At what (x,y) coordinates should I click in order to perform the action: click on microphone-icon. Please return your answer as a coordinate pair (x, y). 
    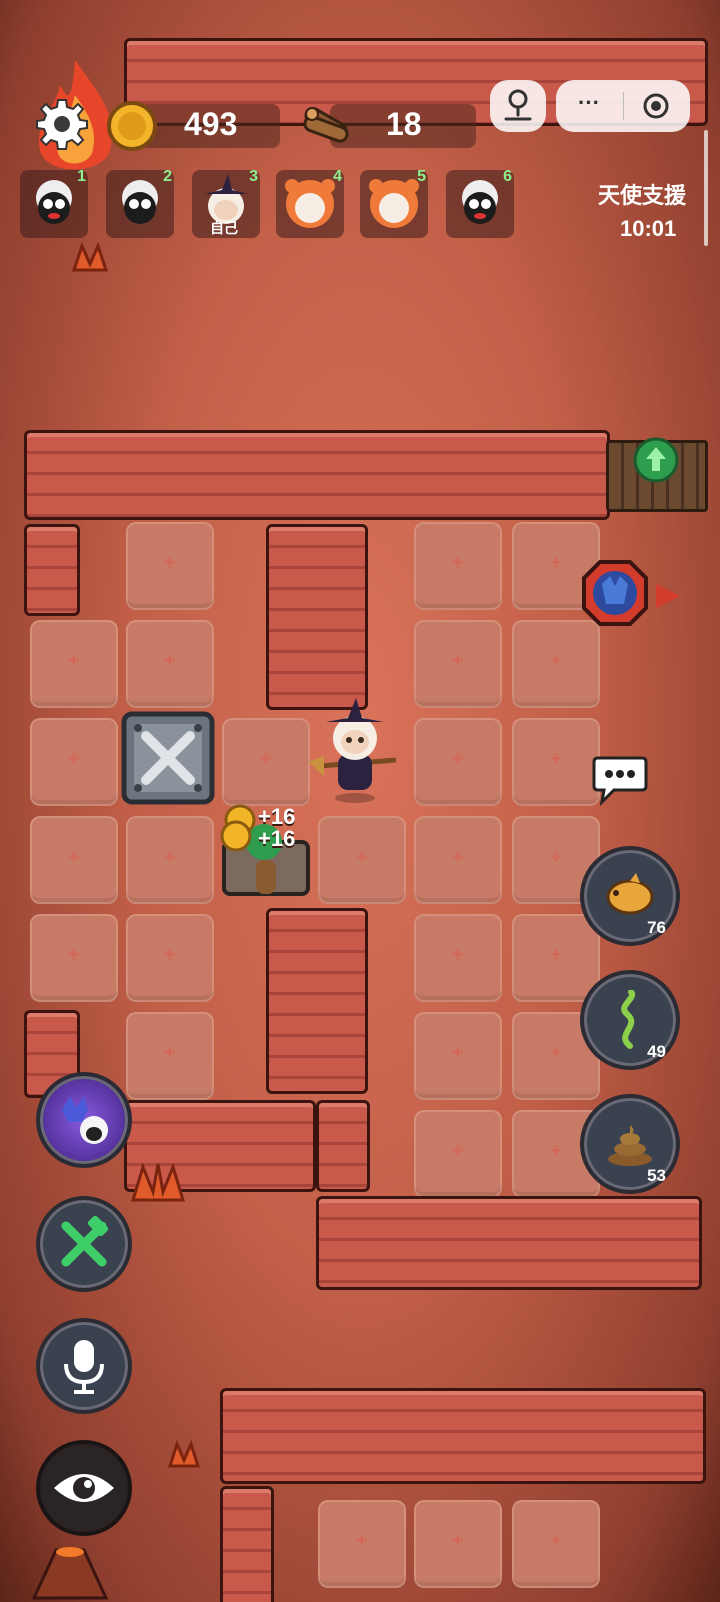
    Looking at the image, I should click on (84, 1367).